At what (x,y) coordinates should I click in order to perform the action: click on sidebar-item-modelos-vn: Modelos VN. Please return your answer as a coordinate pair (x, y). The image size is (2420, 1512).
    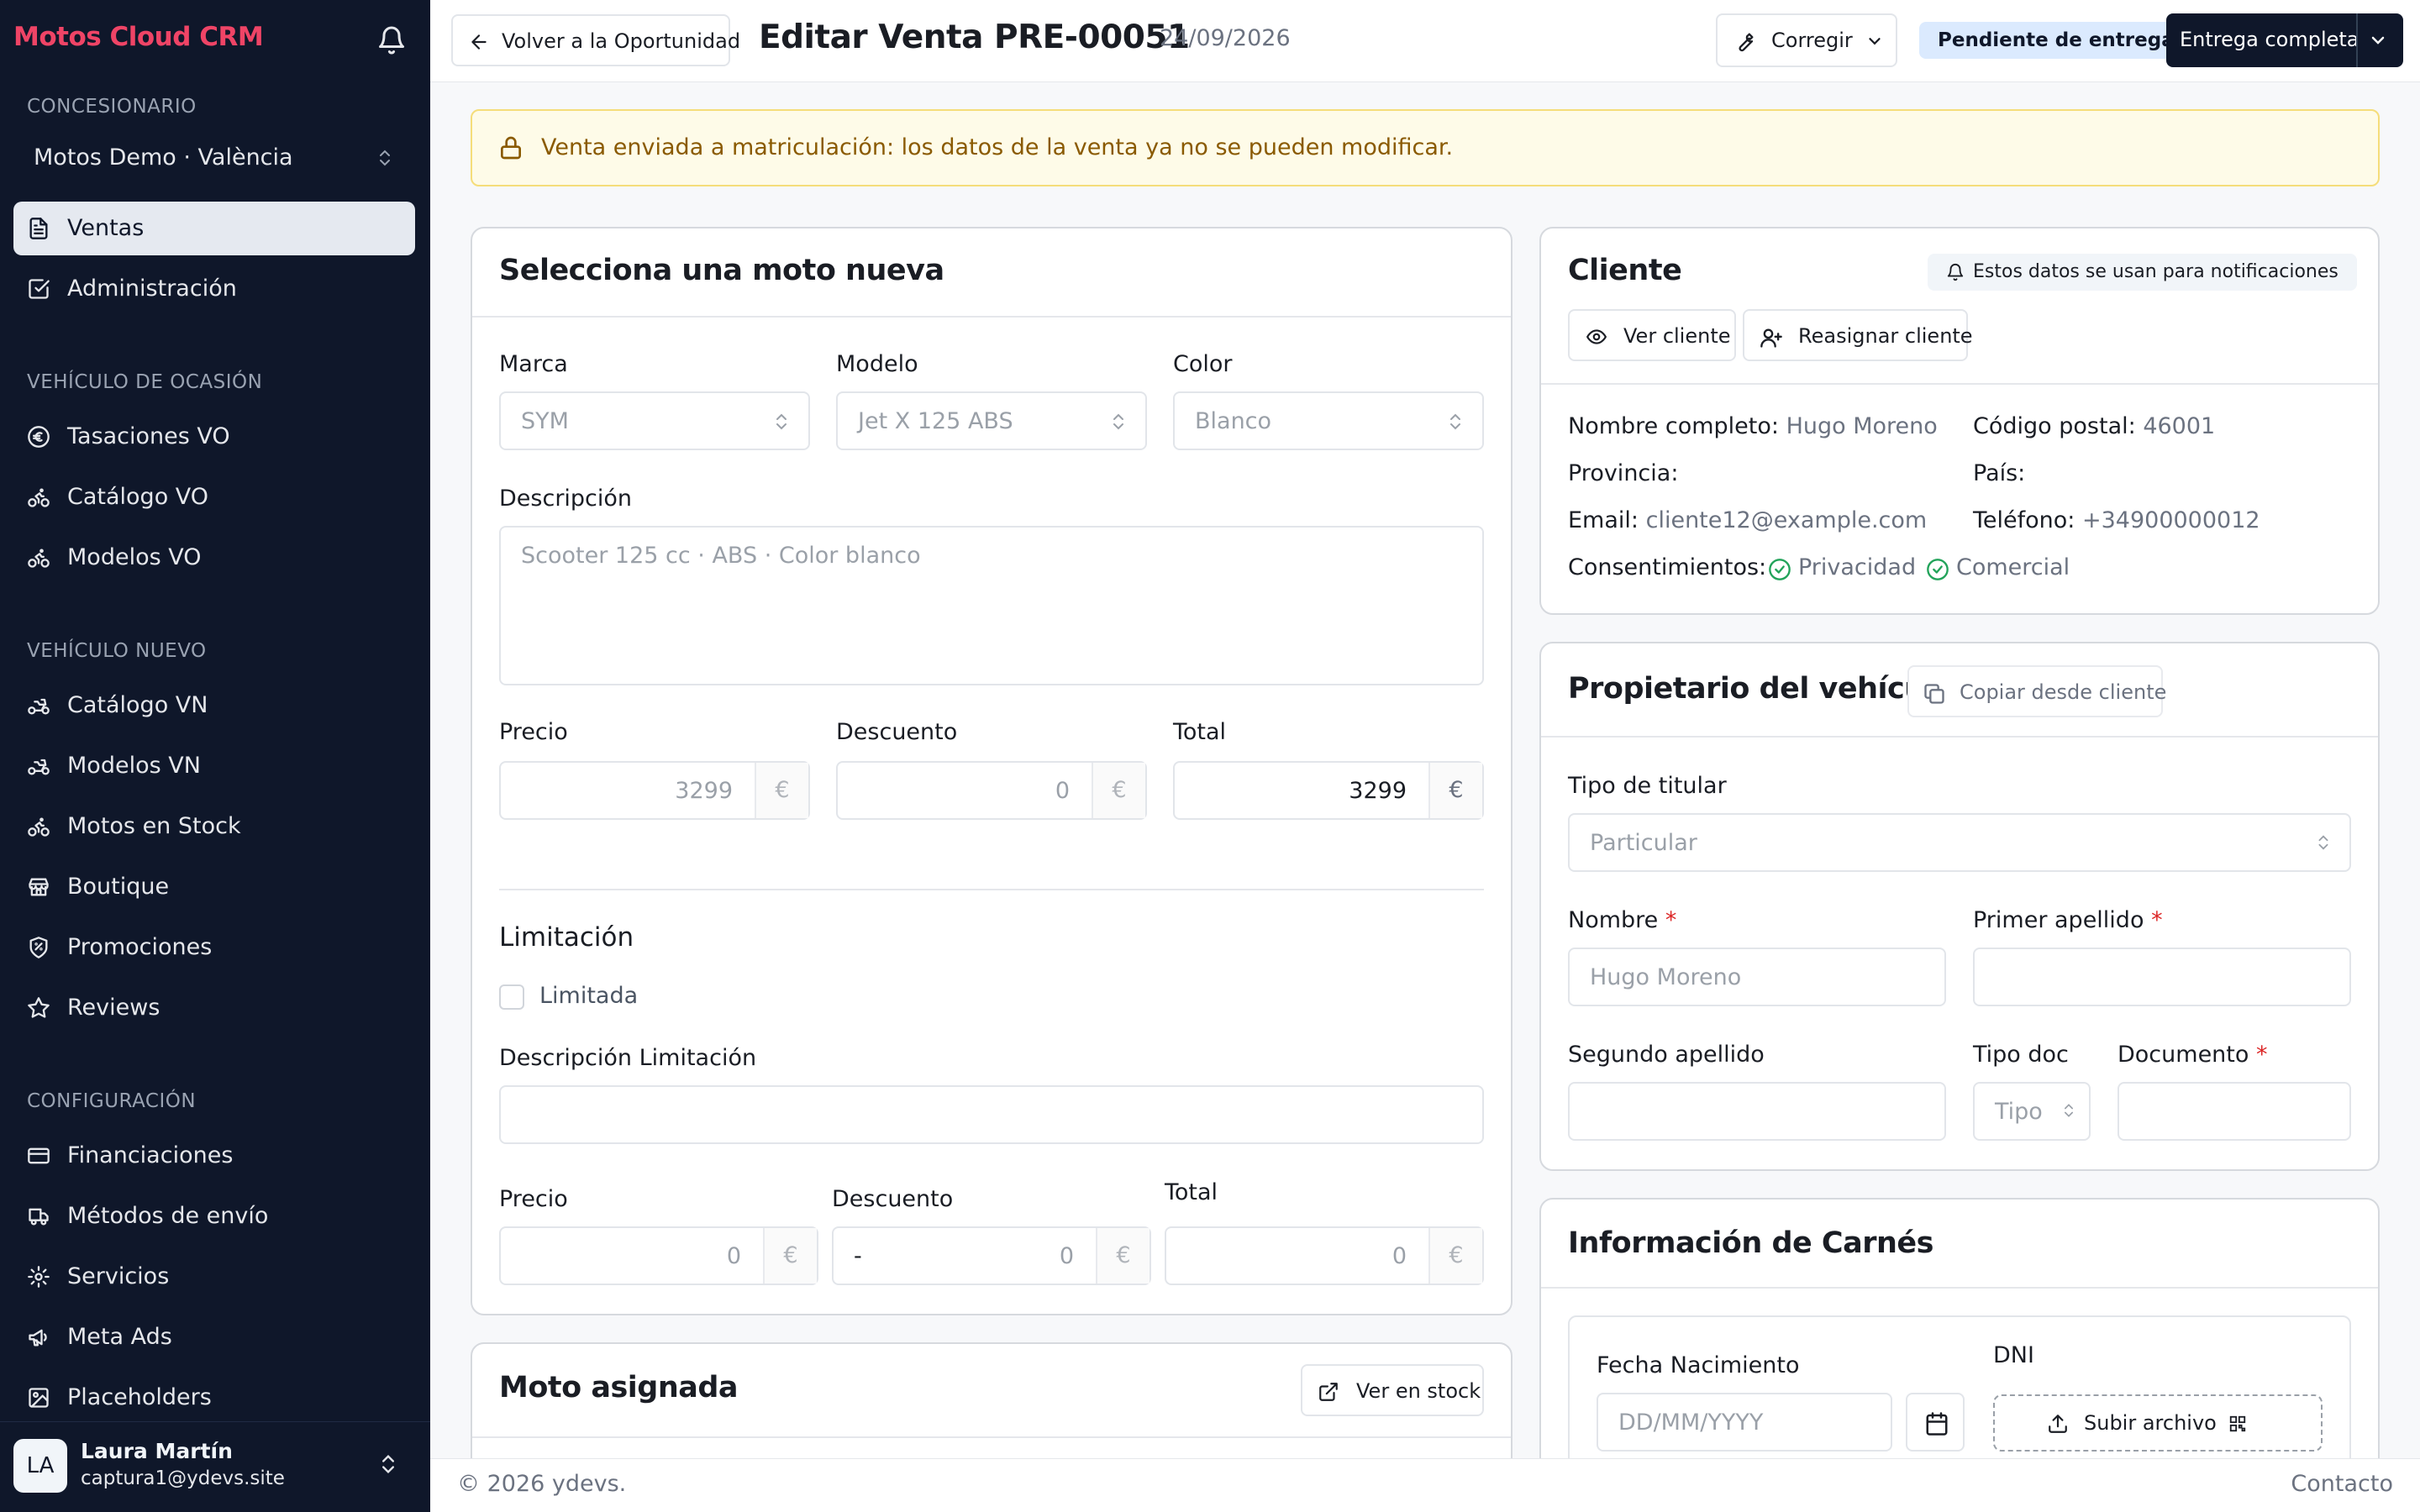
    Looking at the image, I should click on (214, 766).